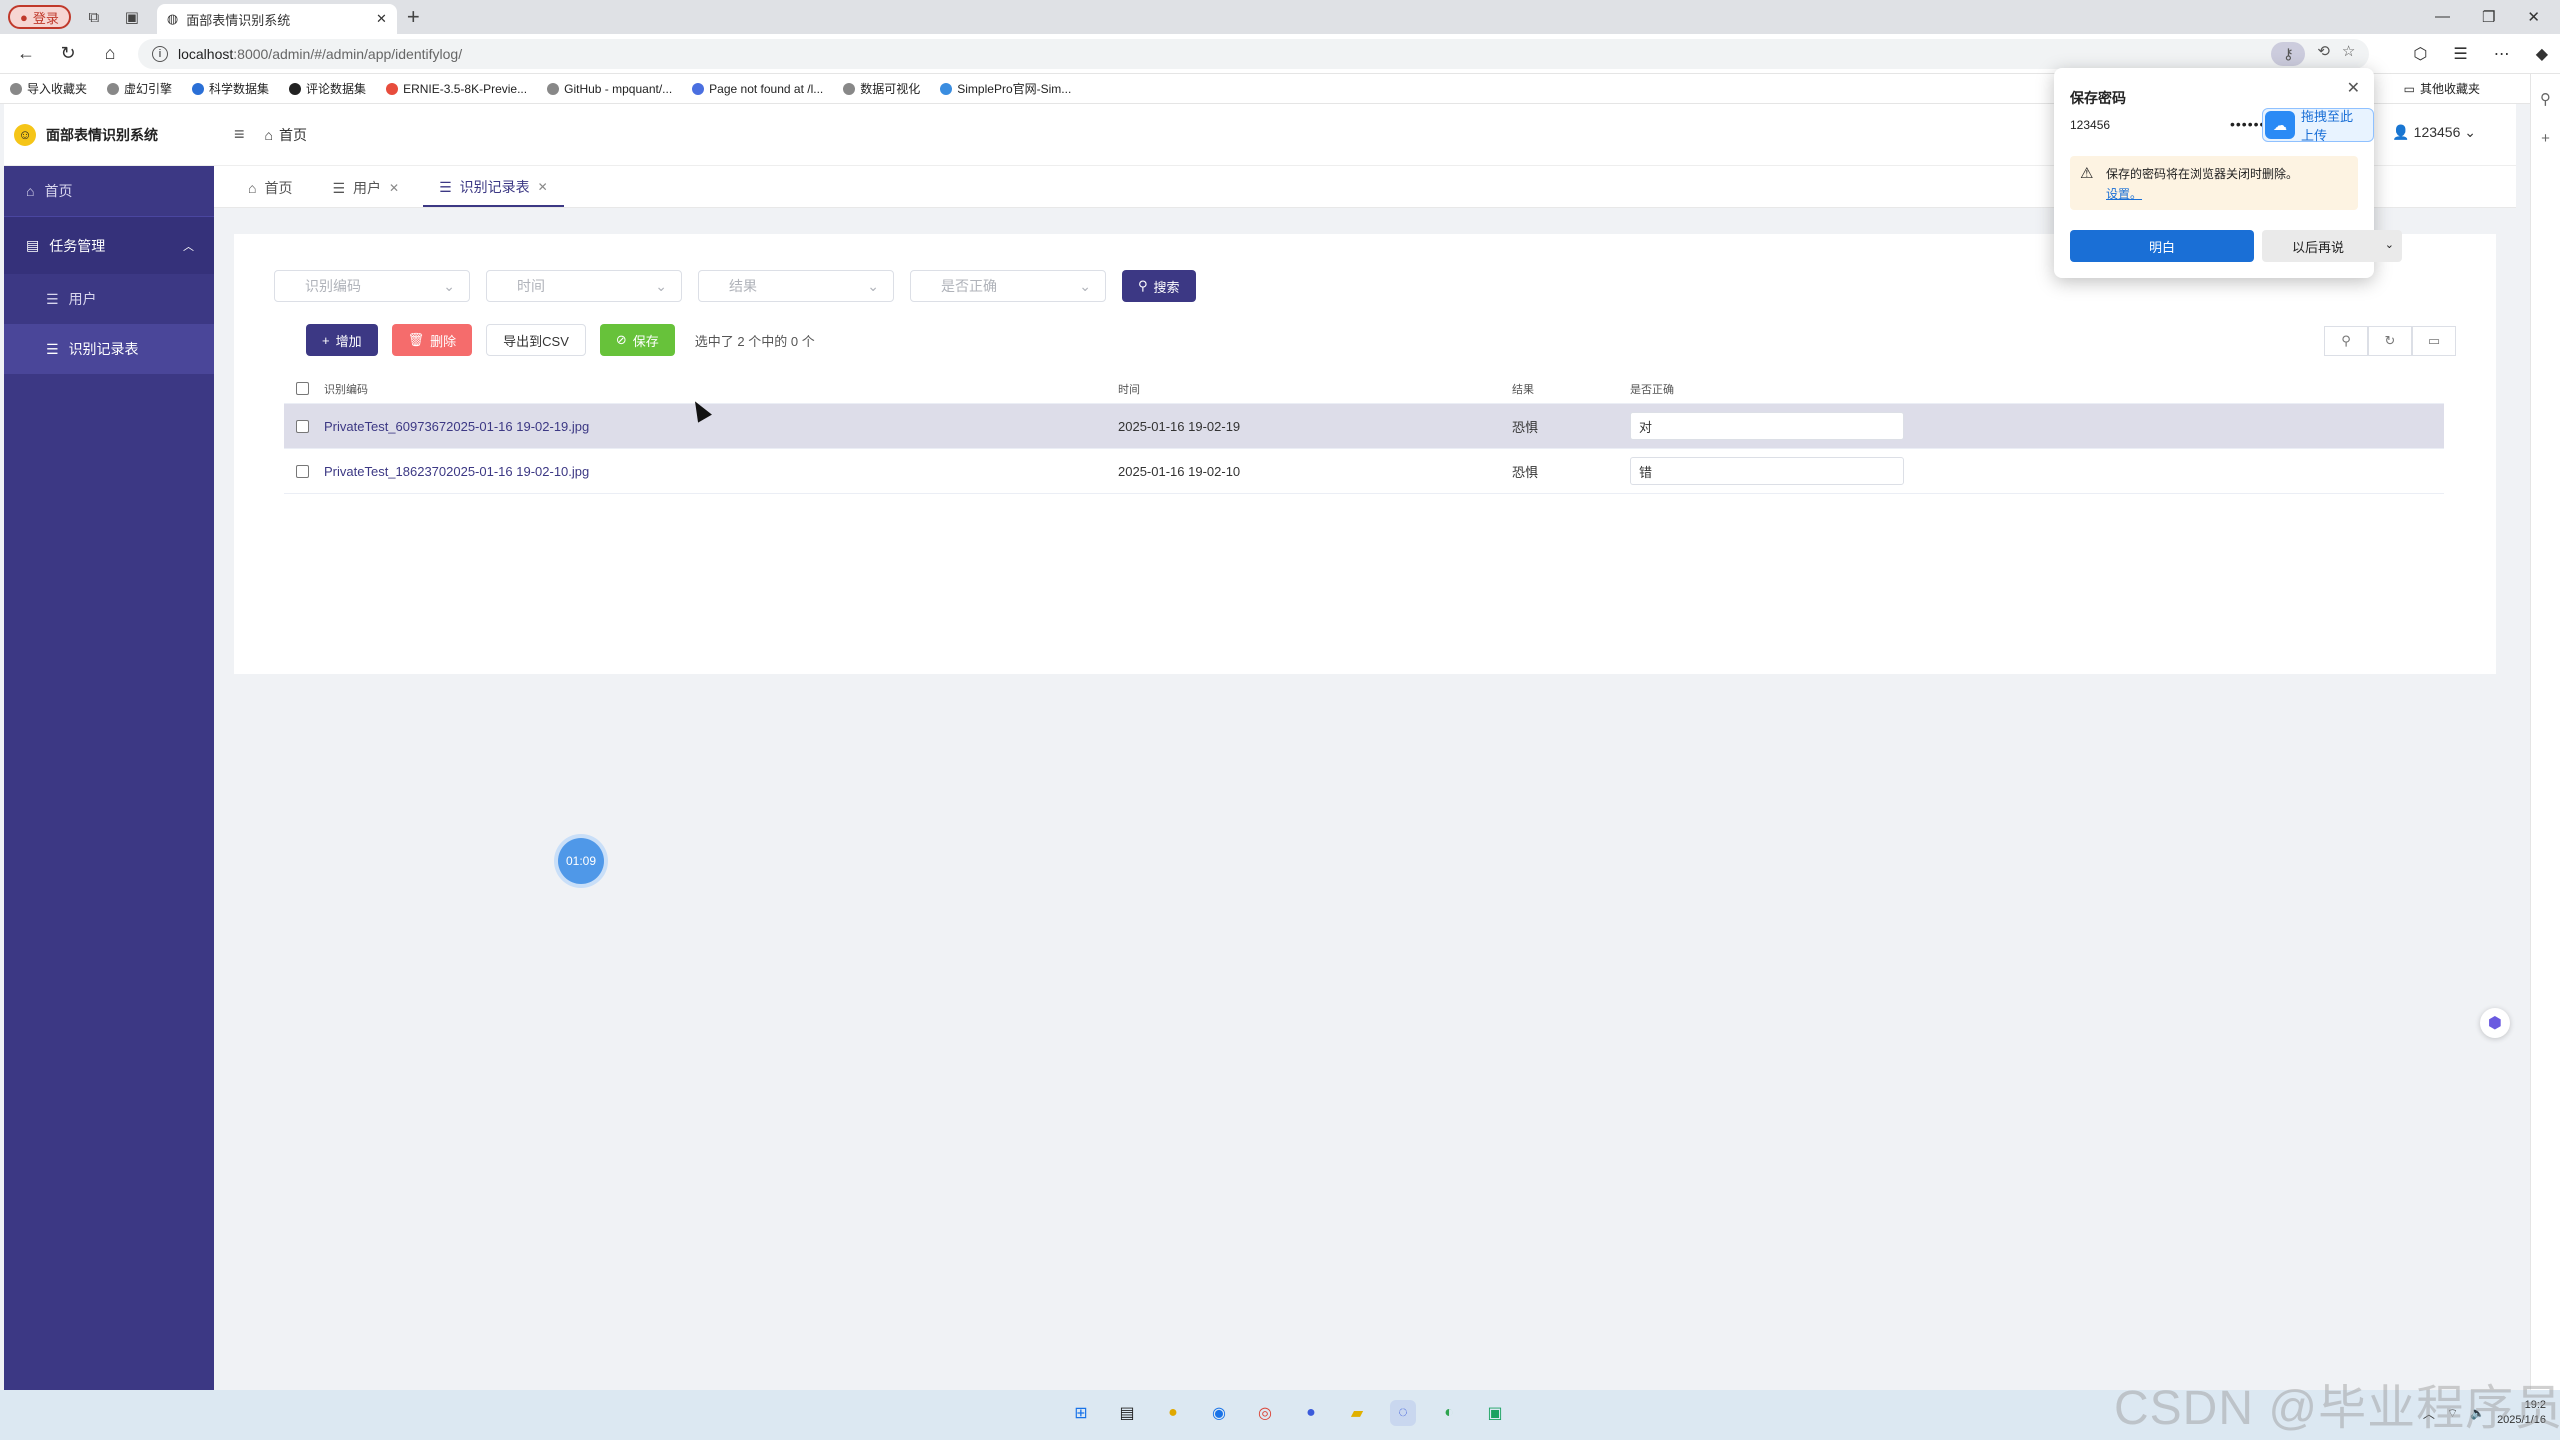 Image resolution: width=2560 pixels, height=1440 pixels. What do you see at coordinates (2332, 246) in the screenshot?
I see `later-button: 以后再说 ⌄` at bounding box center [2332, 246].